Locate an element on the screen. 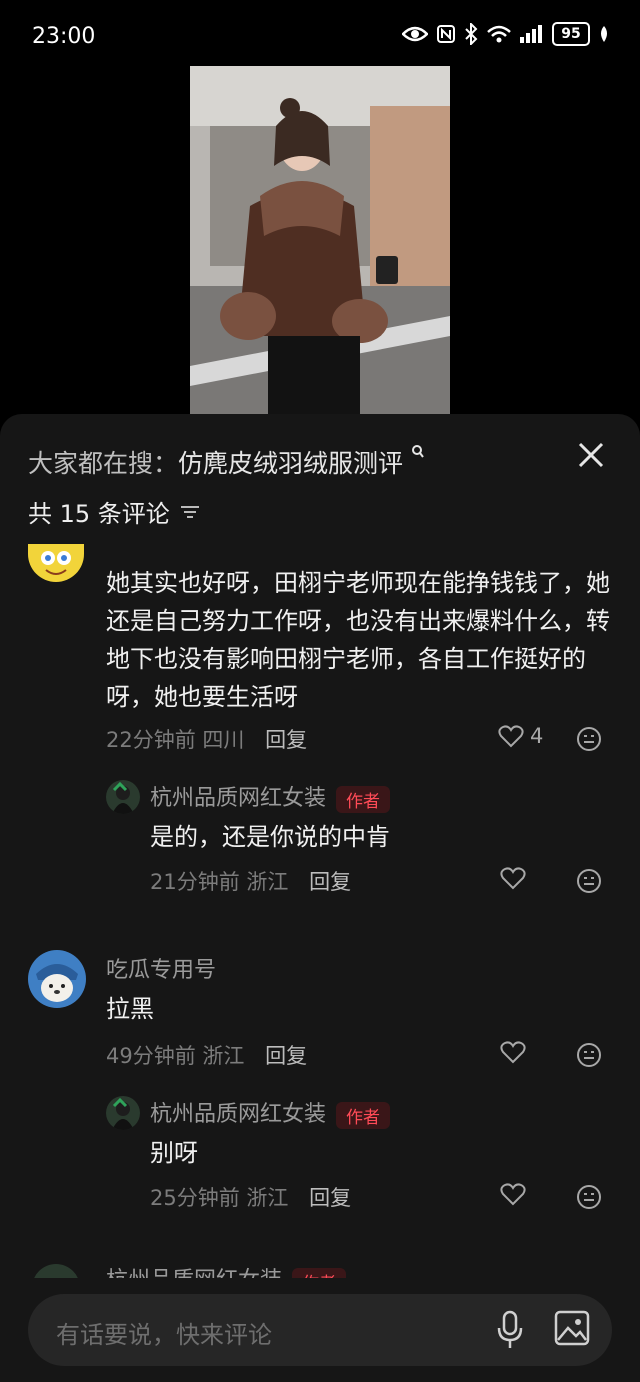 The width and height of the screenshot is (640, 1382). comment-meta: 25分钟前 浙江 回复 is located at coordinates (250, 1197).